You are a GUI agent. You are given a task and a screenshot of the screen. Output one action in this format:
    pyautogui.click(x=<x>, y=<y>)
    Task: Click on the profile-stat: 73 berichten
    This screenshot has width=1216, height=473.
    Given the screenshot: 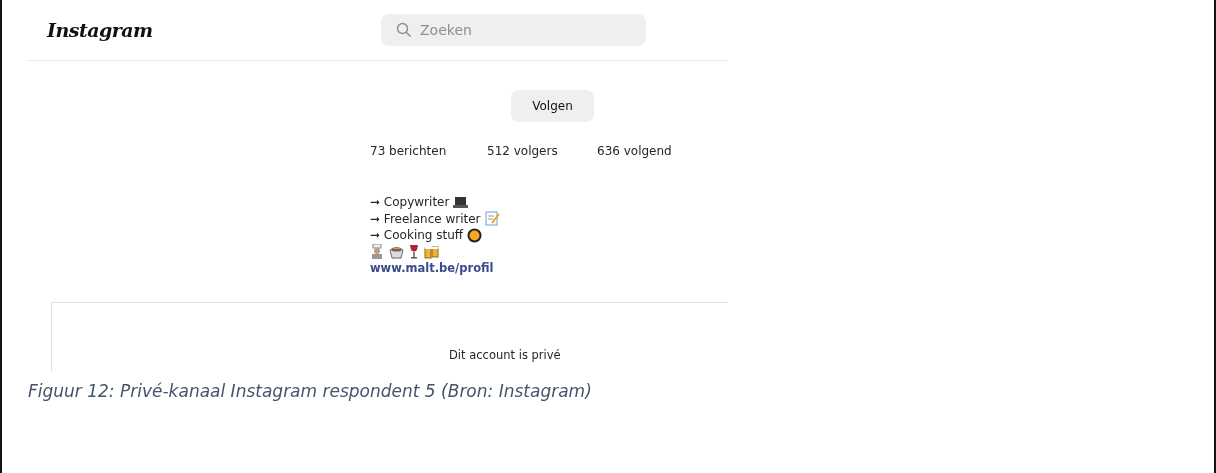 What is the action you would take?
    pyautogui.click(x=428, y=151)
    